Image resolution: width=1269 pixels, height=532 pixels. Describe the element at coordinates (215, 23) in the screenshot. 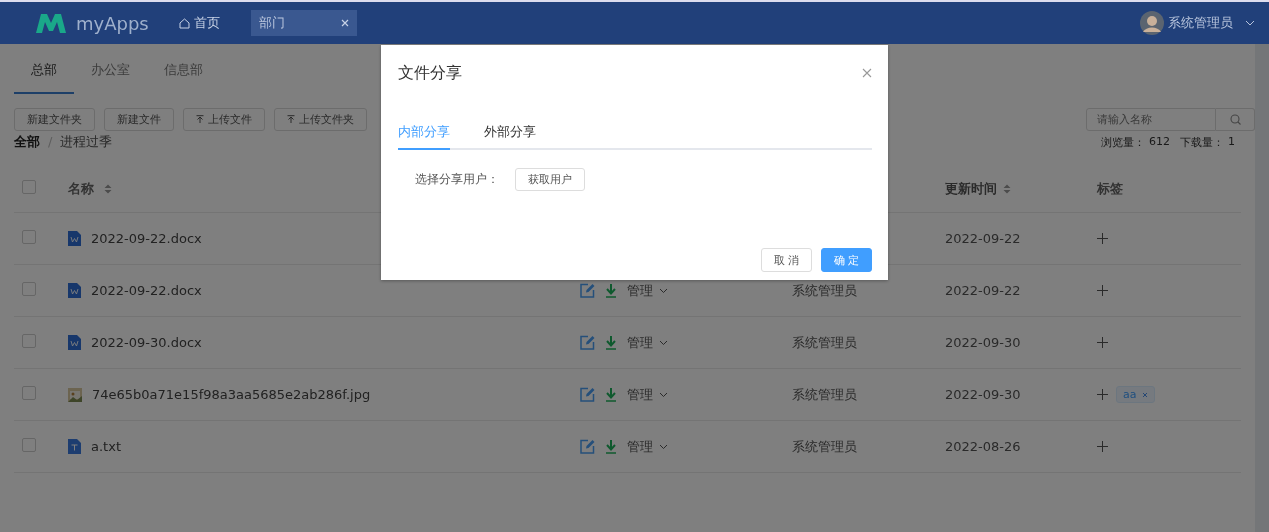

I see `home-link: 首页` at that location.